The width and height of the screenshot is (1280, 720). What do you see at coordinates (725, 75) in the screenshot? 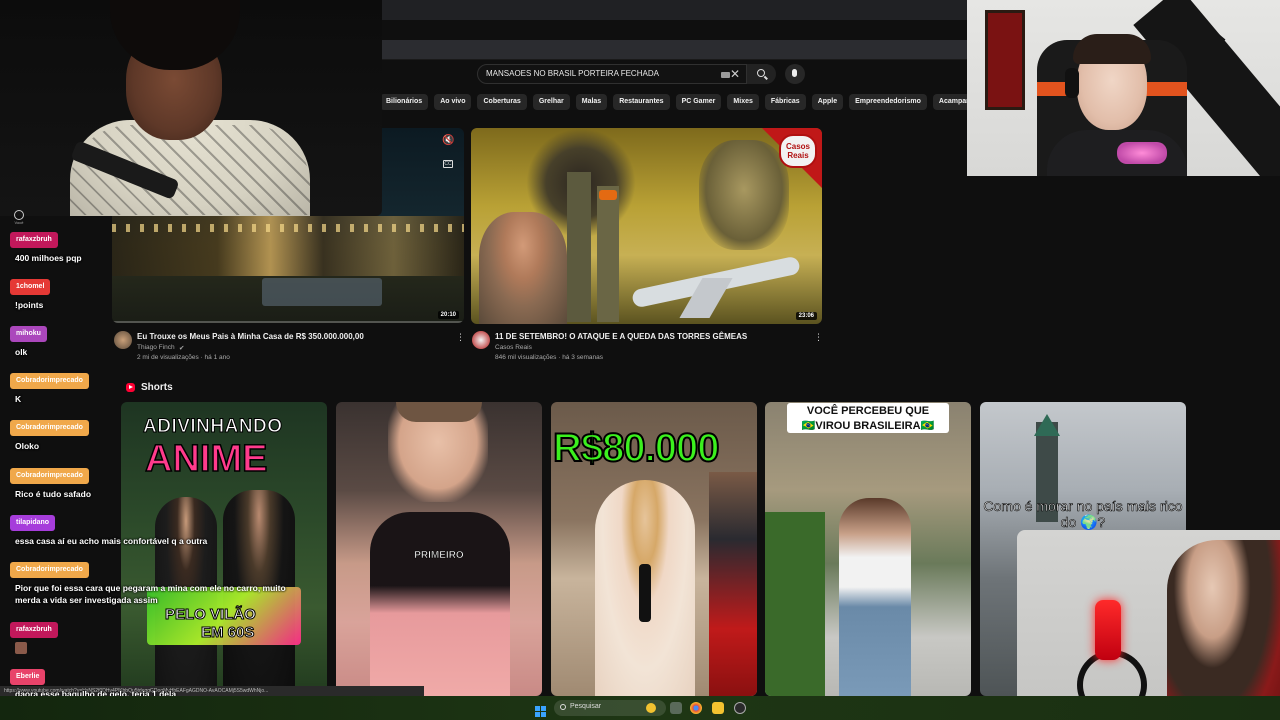
I see `keyboard-icon` at bounding box center [725, 75].